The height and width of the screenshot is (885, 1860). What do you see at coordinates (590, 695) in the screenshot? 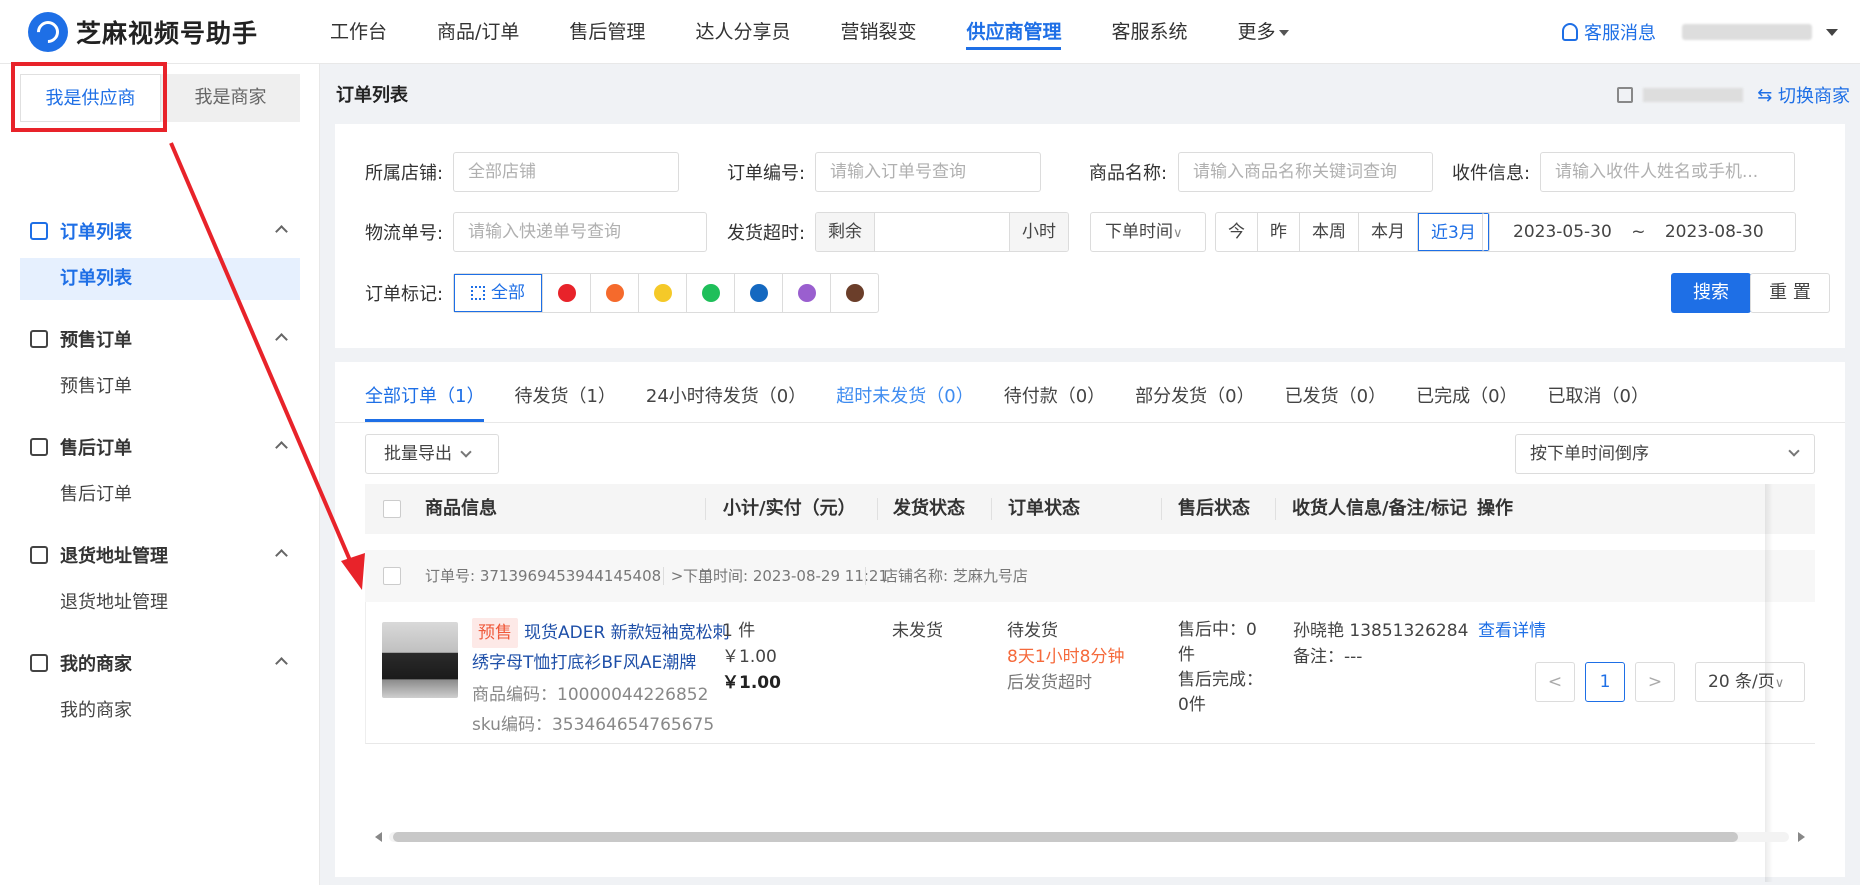
I see `product-code: 商品编码：10000044226852` at bounding box center [590, 695].